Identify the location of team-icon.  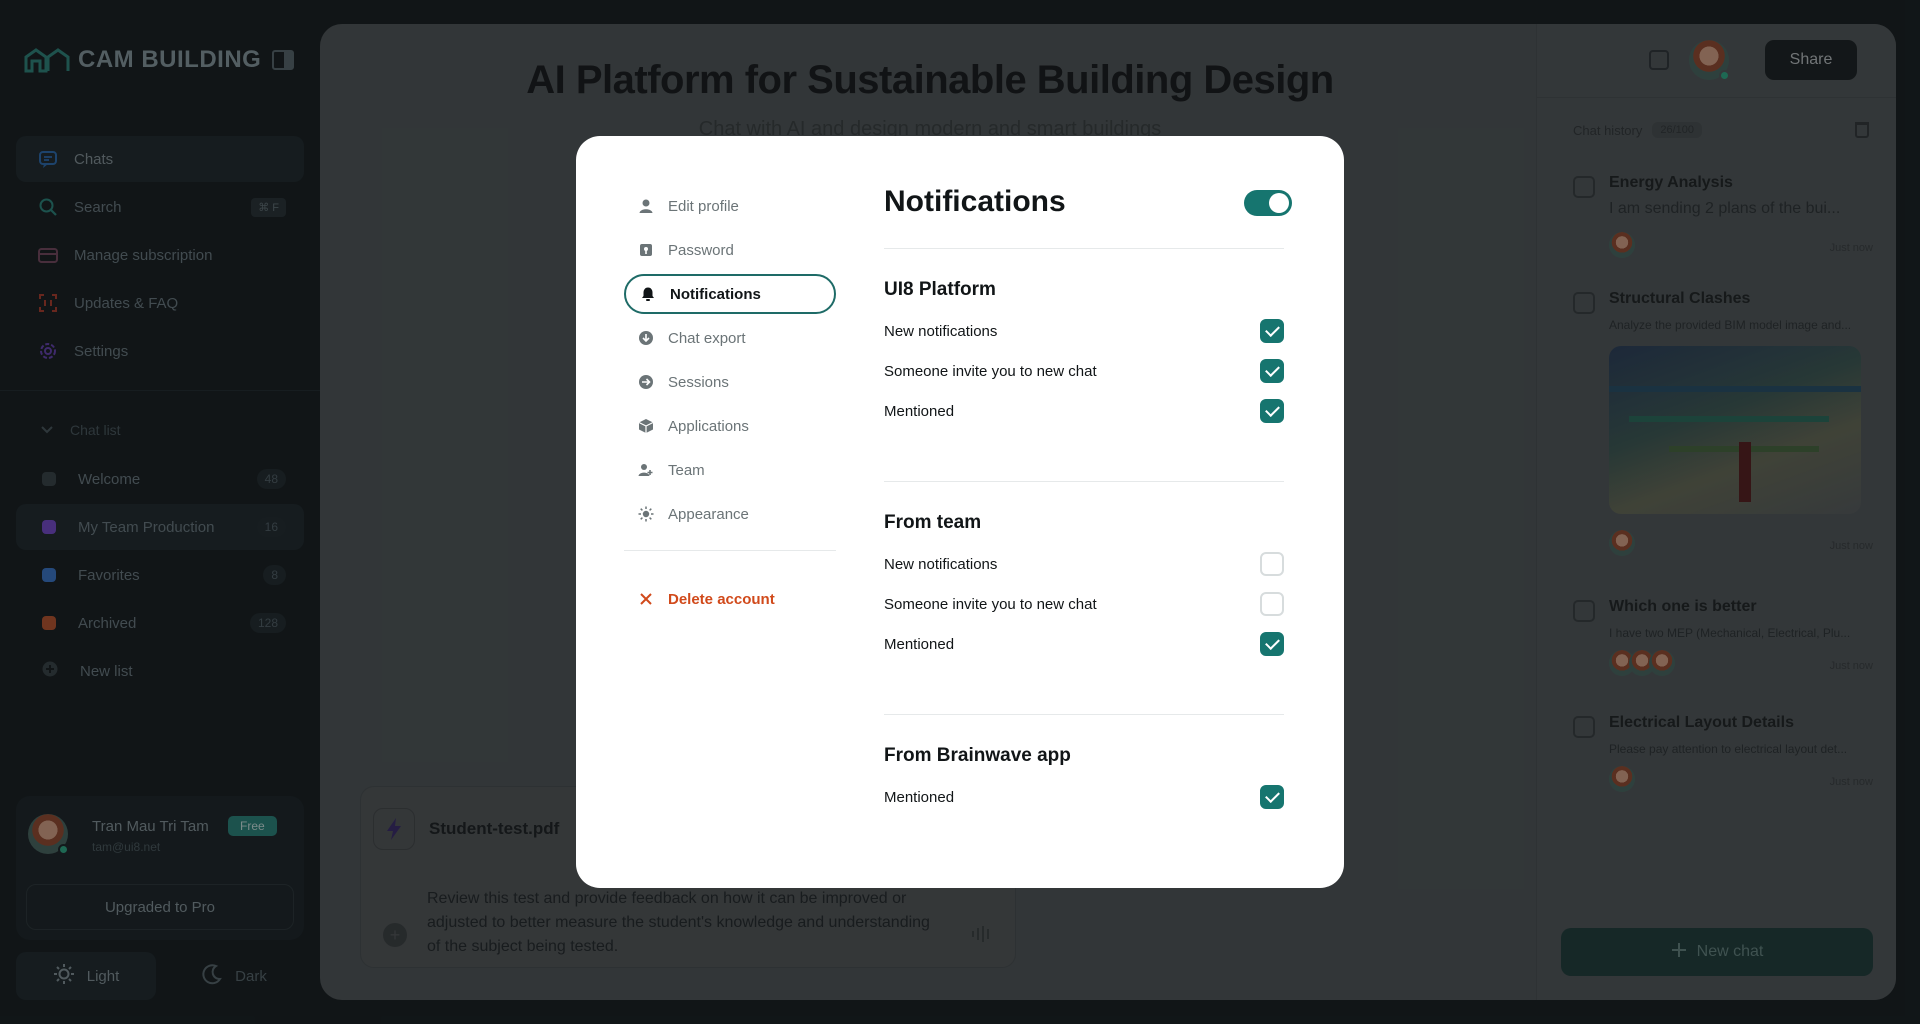
(646, 470).